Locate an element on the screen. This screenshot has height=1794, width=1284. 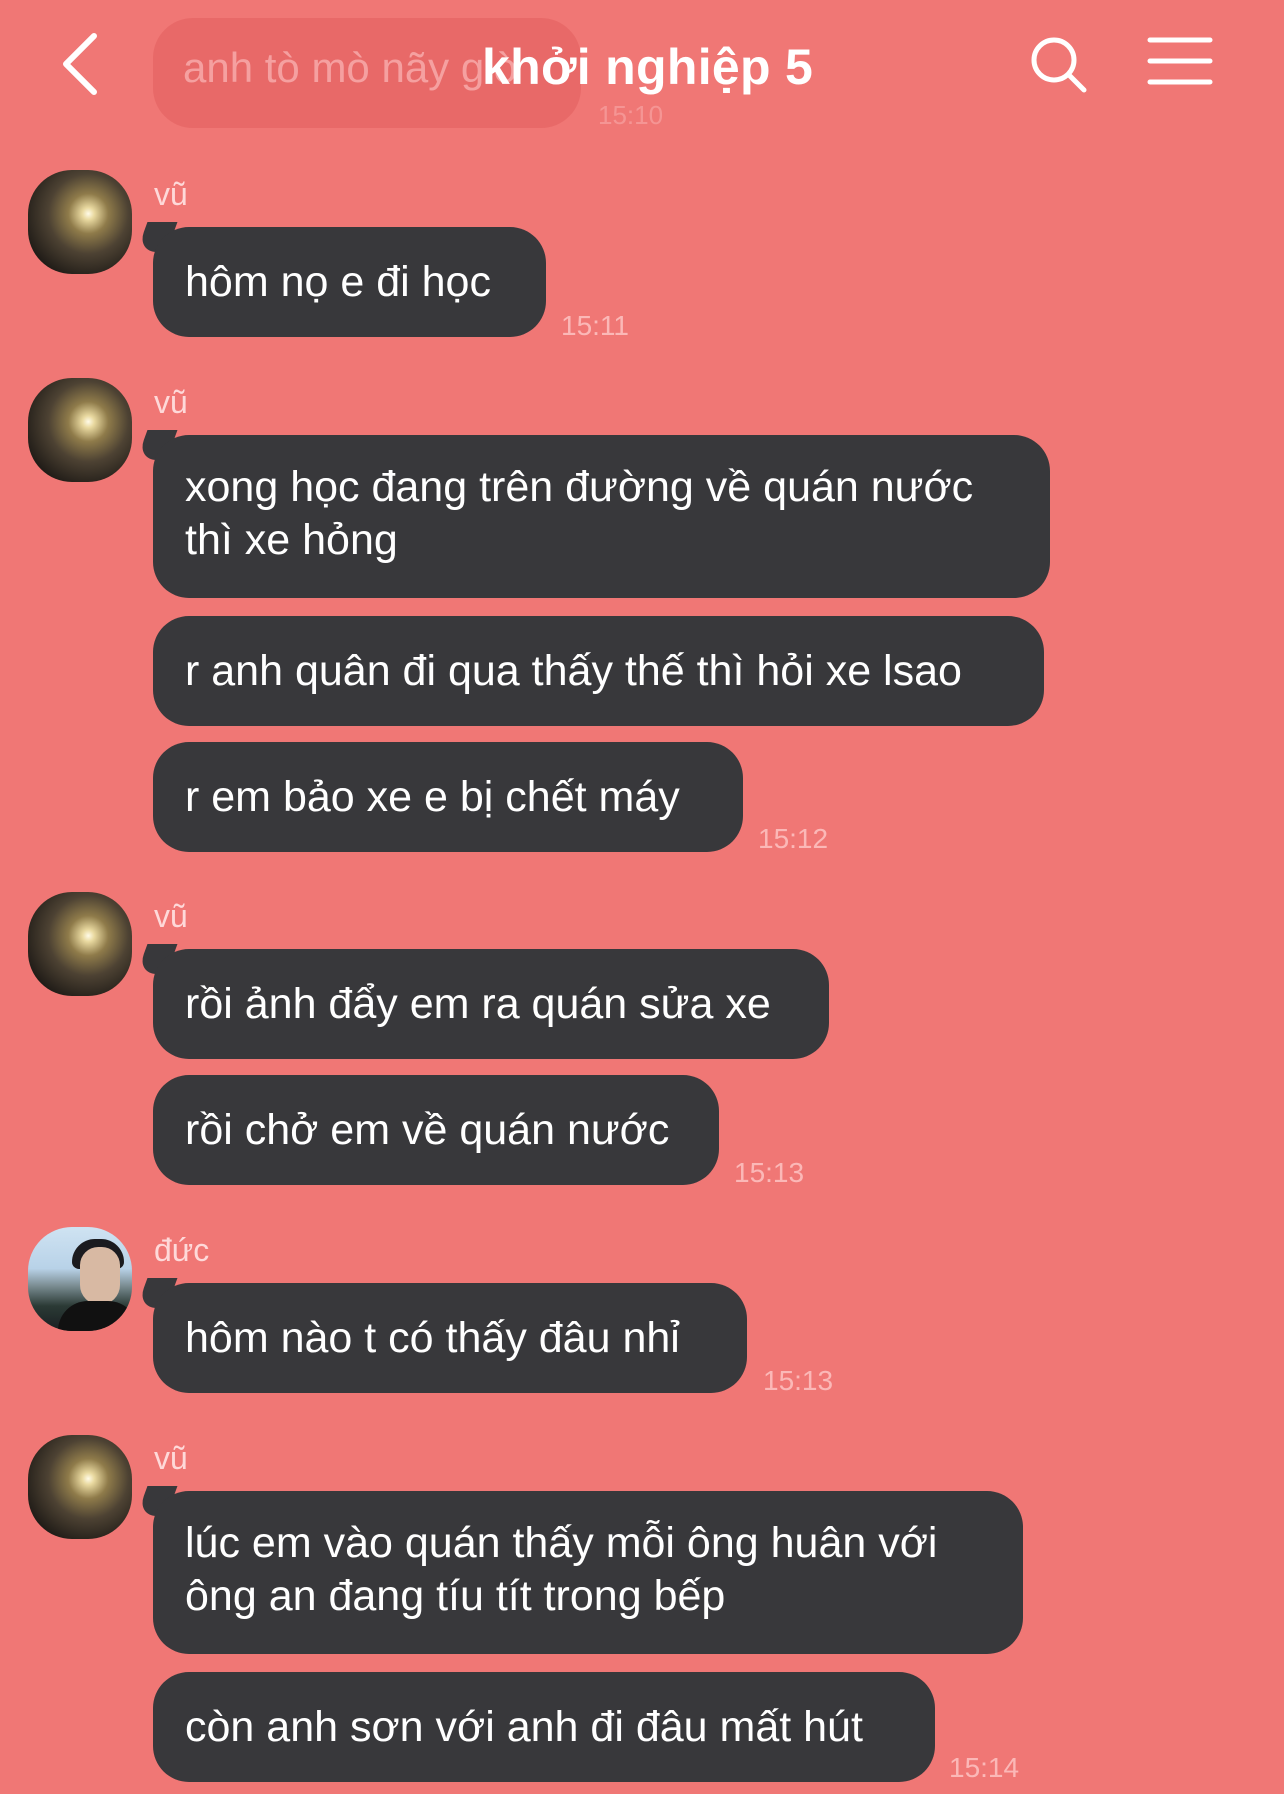
chat-header: anh tò mò nãy giờ 15:10 khởi nghiệp 5 is located at coordinates (642, 65).